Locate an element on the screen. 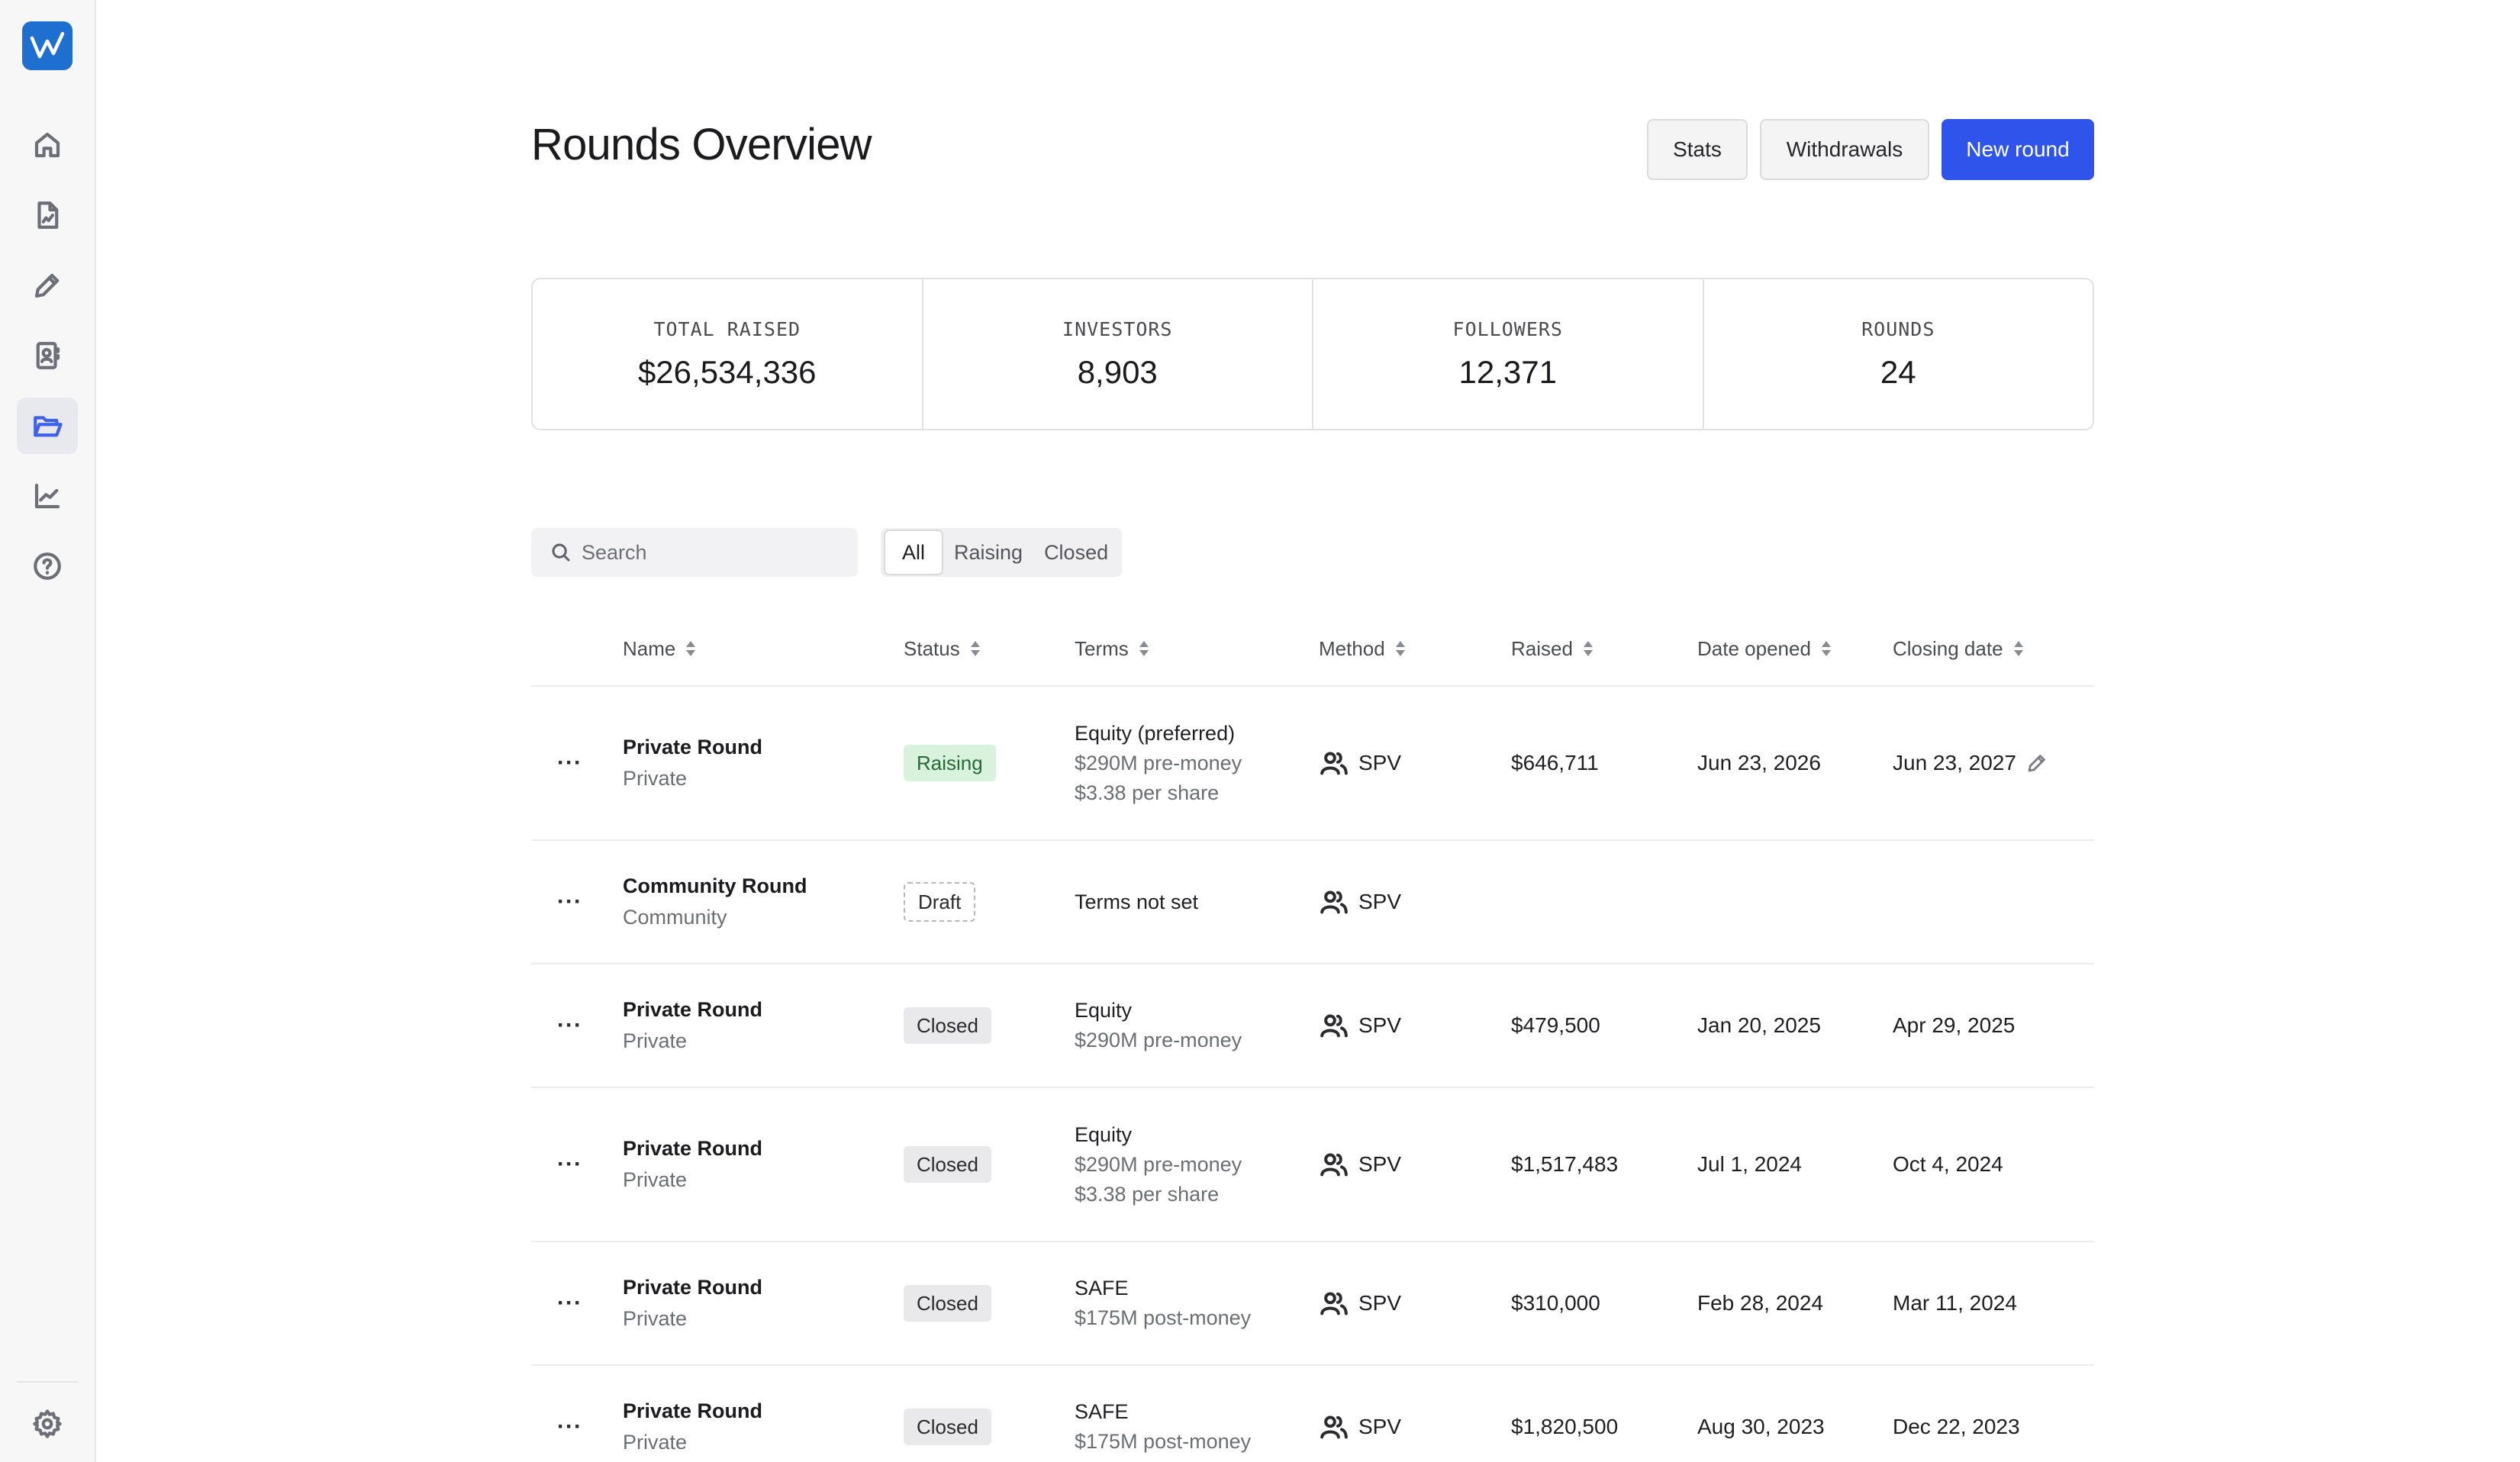 The image size is (2520, 1462). terms-type: Equity (preferred) is located at coordinates (1155, 733).